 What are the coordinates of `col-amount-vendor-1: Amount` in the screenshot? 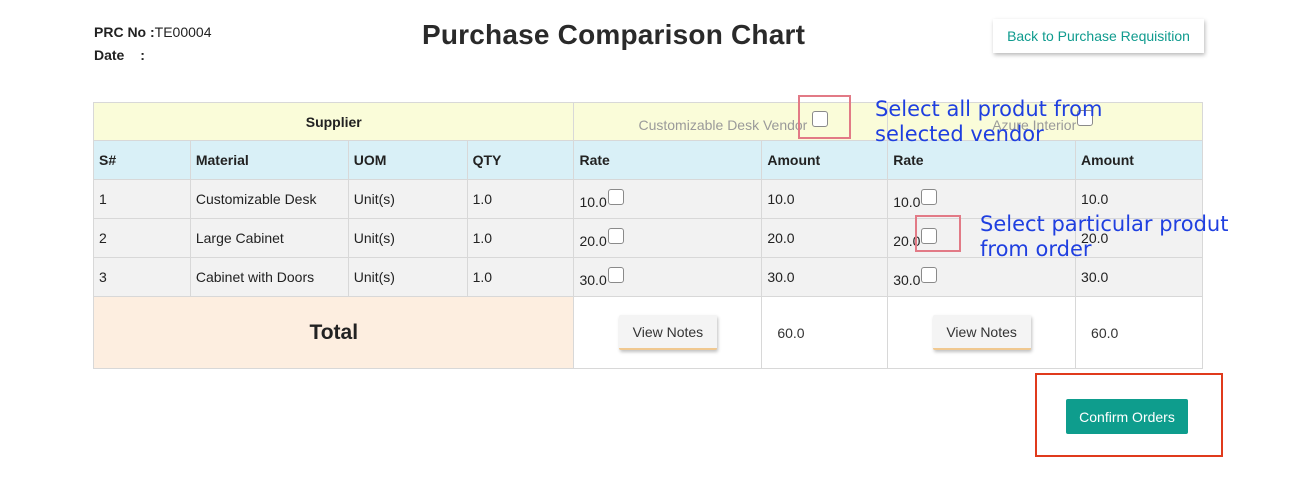 It's located at (825, 160).